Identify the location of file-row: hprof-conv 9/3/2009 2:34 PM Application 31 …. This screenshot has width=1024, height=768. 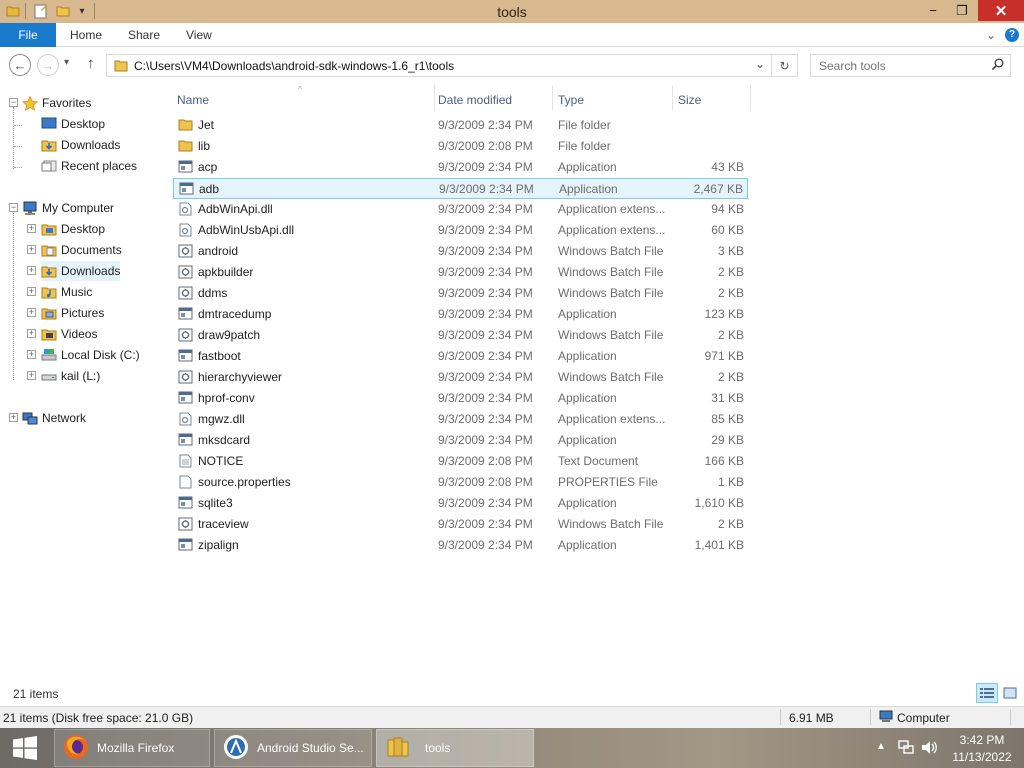
(460, 398).